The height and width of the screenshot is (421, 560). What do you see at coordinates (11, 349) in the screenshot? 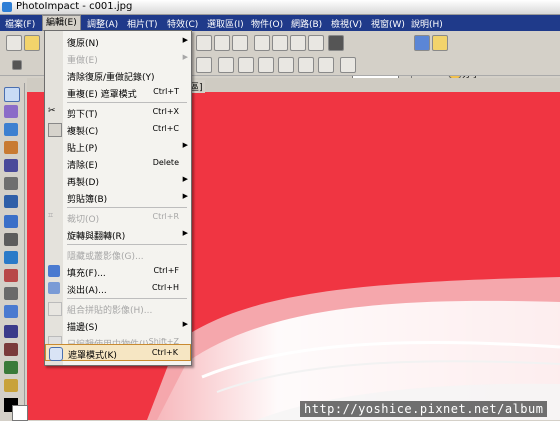
I see `eyedropper-icon` at bounding box center [11, 349].